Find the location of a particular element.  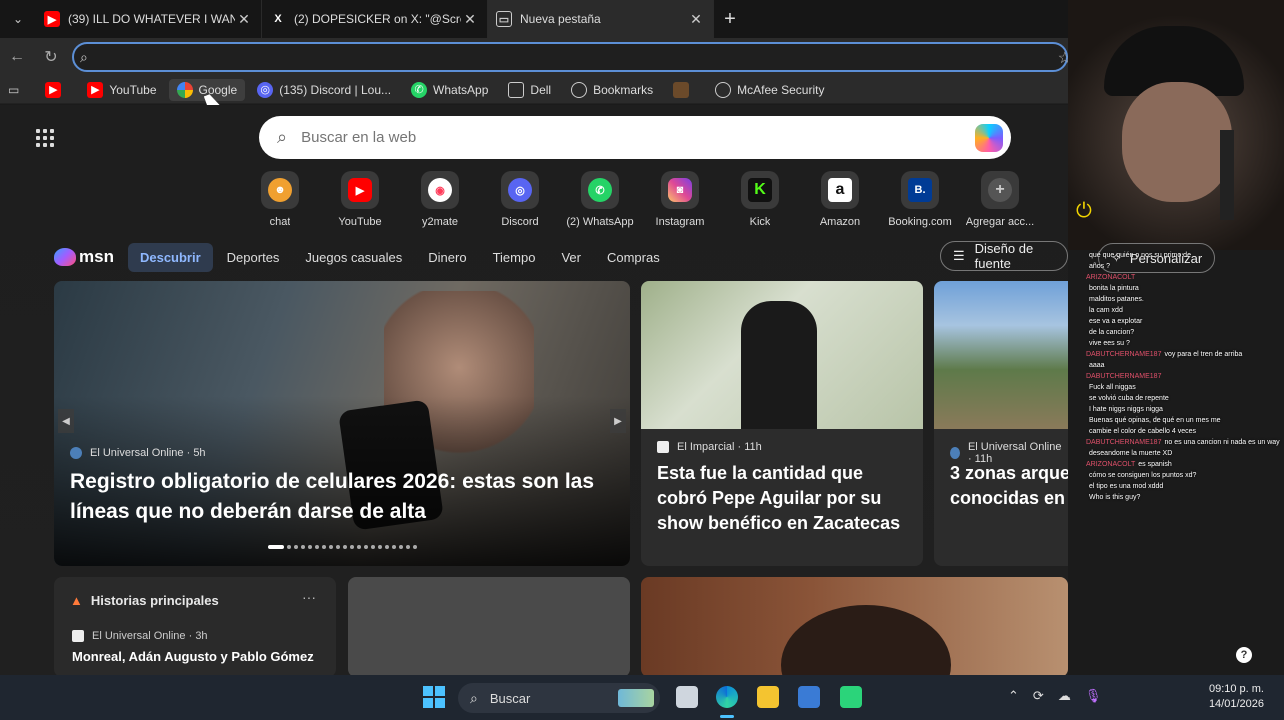

app-icon is located at coordinates (851, 697).